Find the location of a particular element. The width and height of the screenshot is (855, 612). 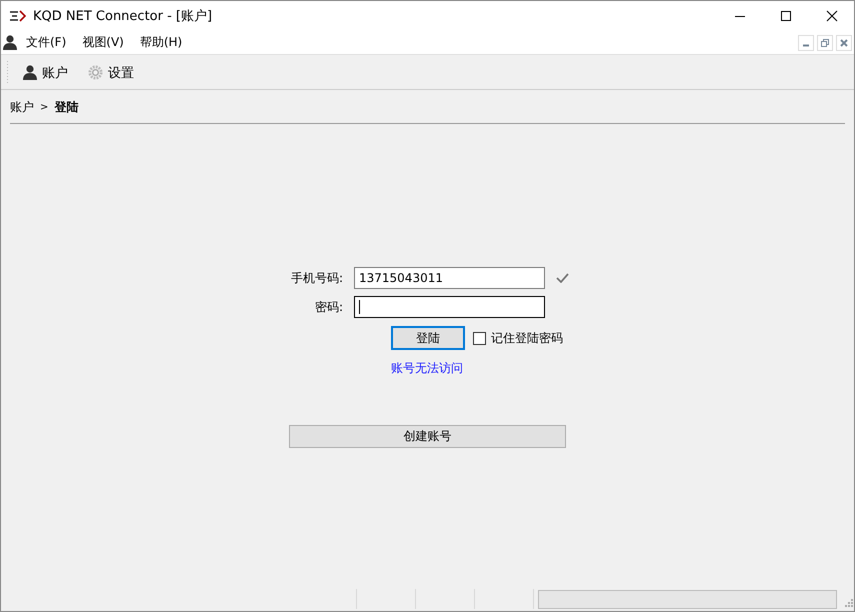

phone-input-field: 13715043011 is located at coordinates (449, 278).